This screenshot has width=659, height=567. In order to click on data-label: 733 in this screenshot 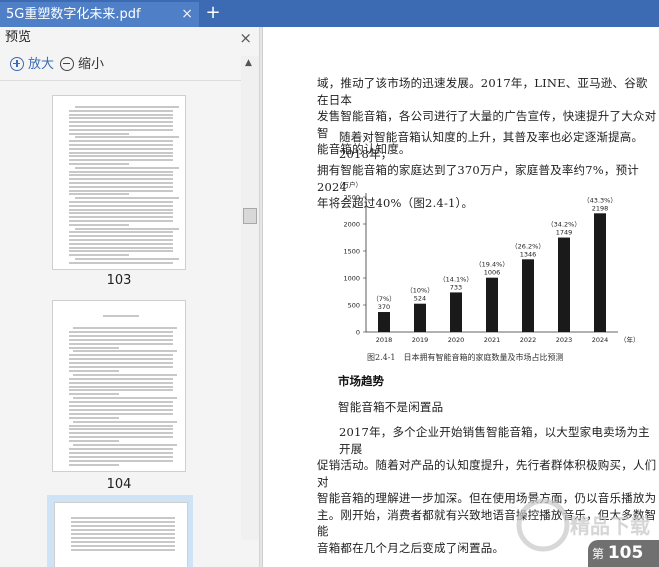, I will do `click(456, 287)`.